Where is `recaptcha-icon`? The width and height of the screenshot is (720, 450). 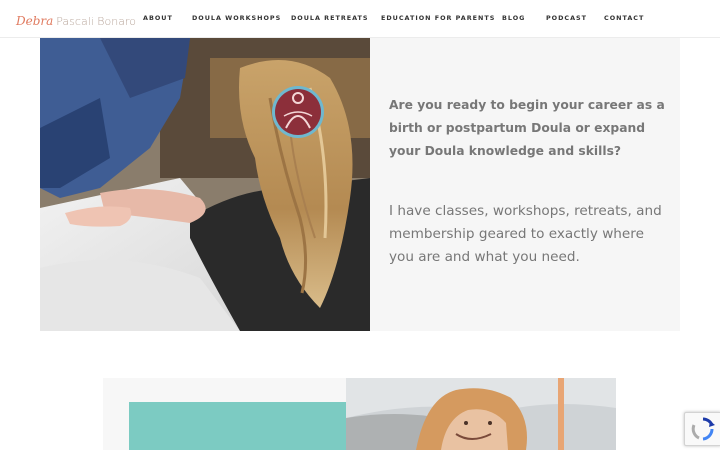 recaptcha-icon is located at coordinates (703, 429).